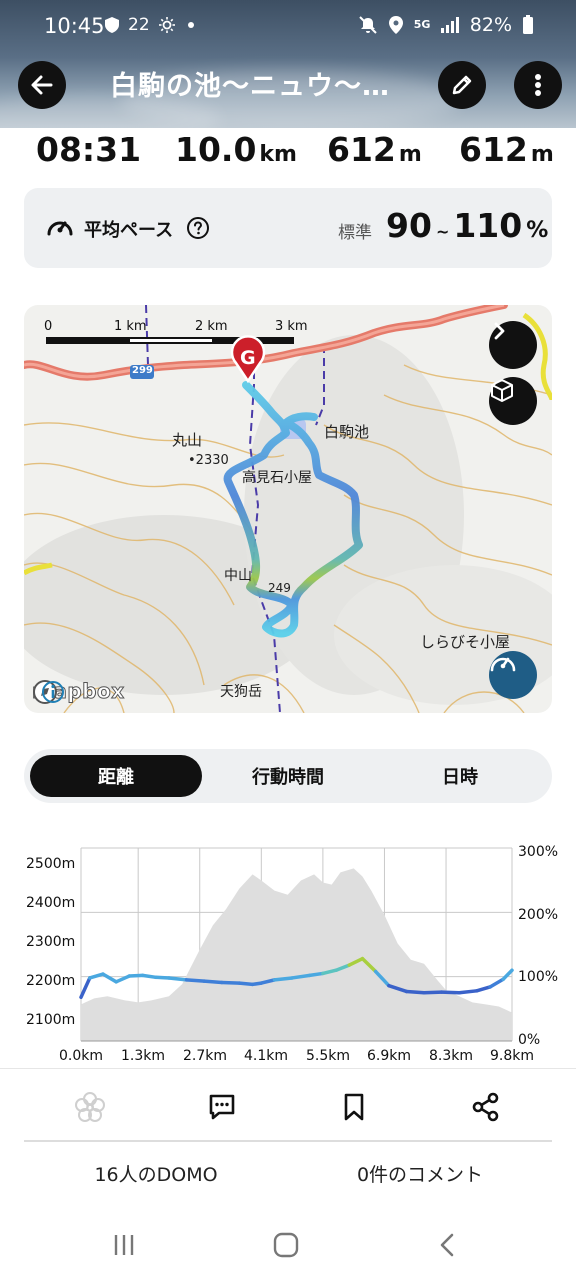 This screenshot has height=1280, width=576. Describe the element at coordinates (236, 149) in the screenshot. I see `stat-distance: 10.0 km` at that location.